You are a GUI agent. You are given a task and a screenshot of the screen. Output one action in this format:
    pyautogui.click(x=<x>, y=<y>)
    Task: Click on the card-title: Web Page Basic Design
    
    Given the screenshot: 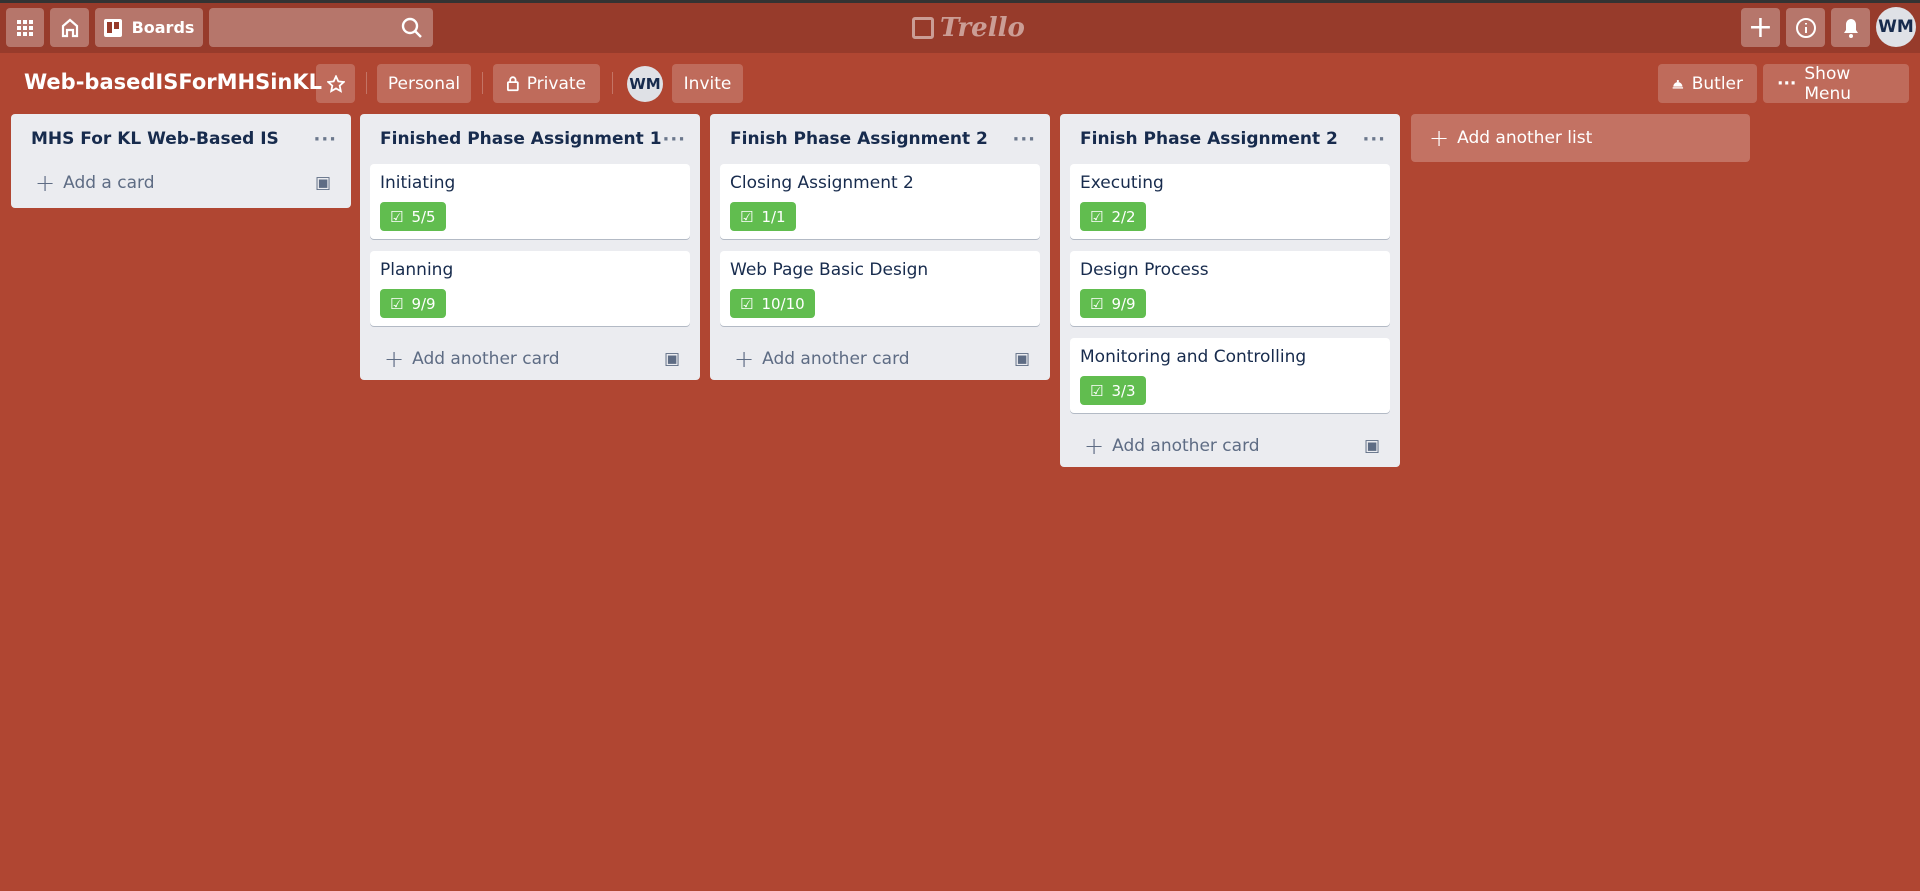 What is the action you would take?
    pyautogui.click(x=829, y=270)
    